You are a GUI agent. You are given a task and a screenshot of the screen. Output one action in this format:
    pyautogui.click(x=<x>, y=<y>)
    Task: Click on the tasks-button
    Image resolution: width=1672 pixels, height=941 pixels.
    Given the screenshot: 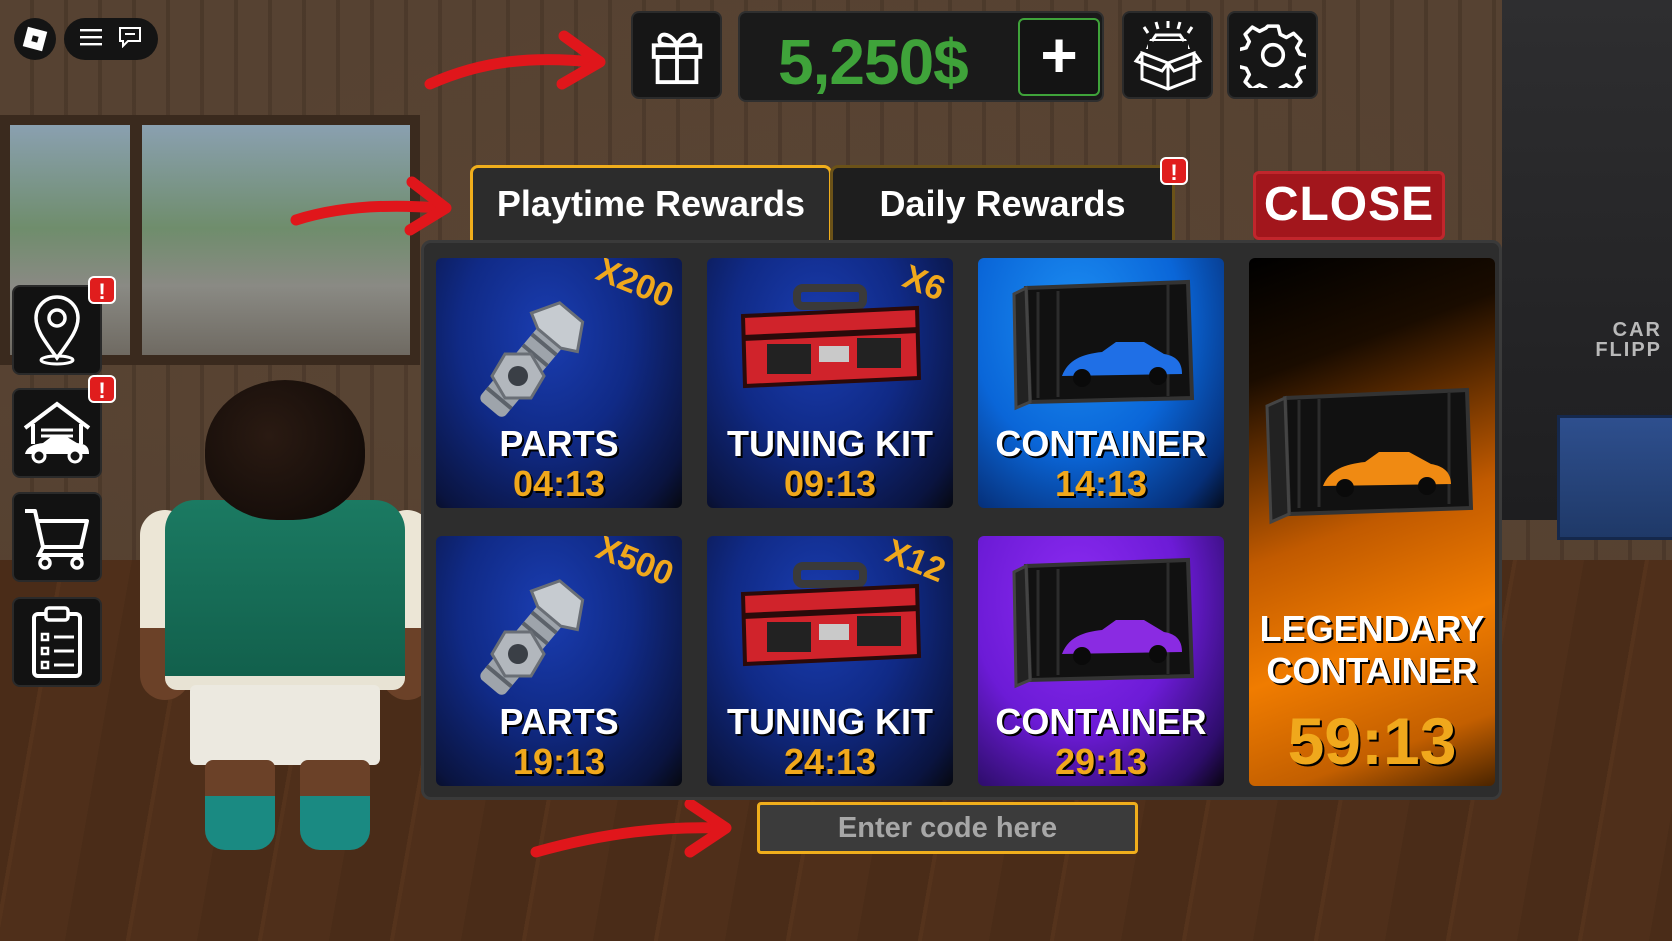 What is the action you would take?
    pyautogui.click(x=57, y=642)
    